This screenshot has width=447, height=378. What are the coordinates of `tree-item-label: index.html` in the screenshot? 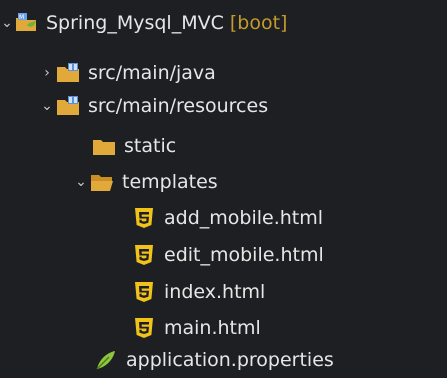 It's located at (215, 291).